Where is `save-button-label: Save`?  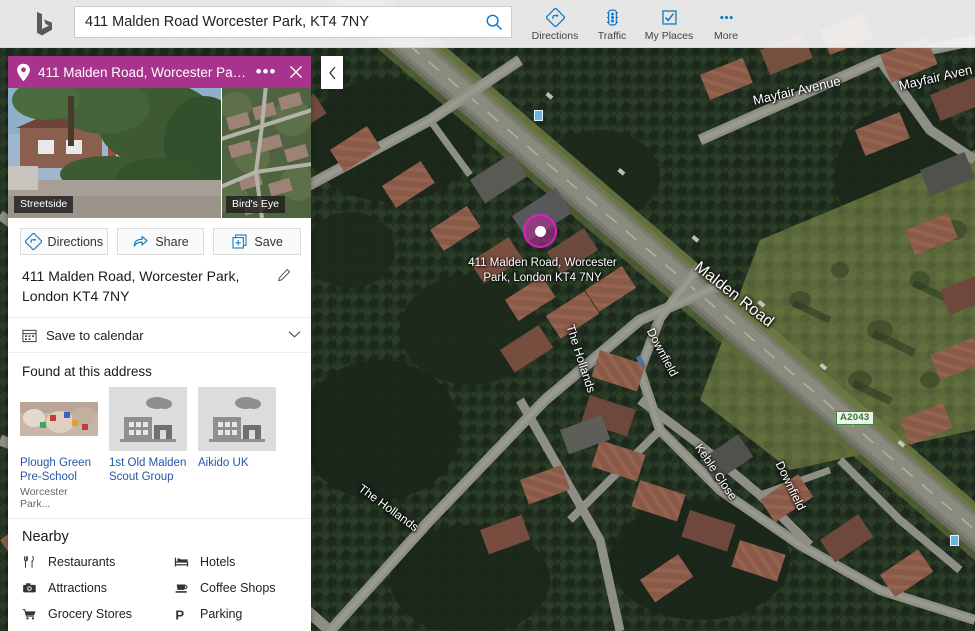
save-button-label: Save is located at coordinates (268, 241).